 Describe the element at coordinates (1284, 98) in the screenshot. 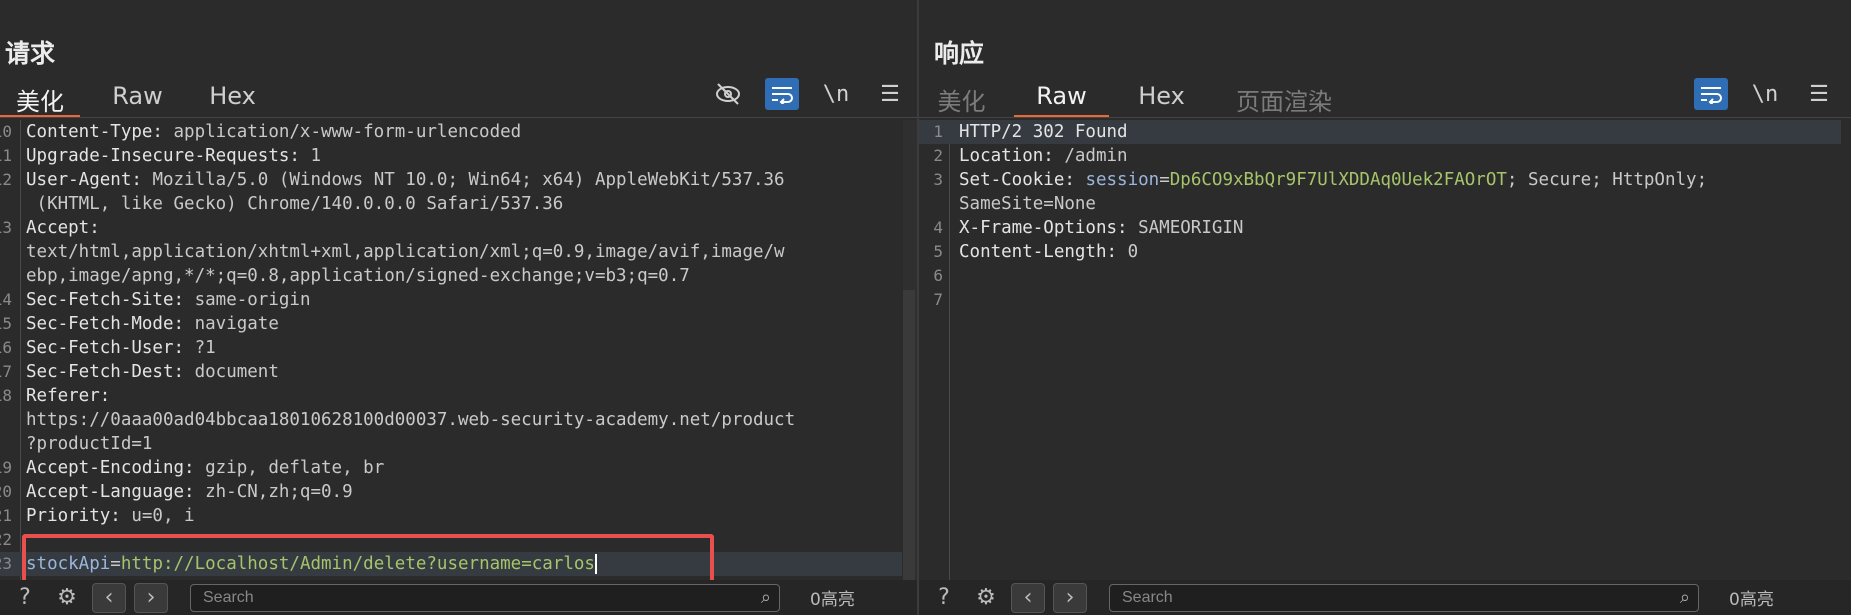

I see `tab-render: 页面渲染` at that location.